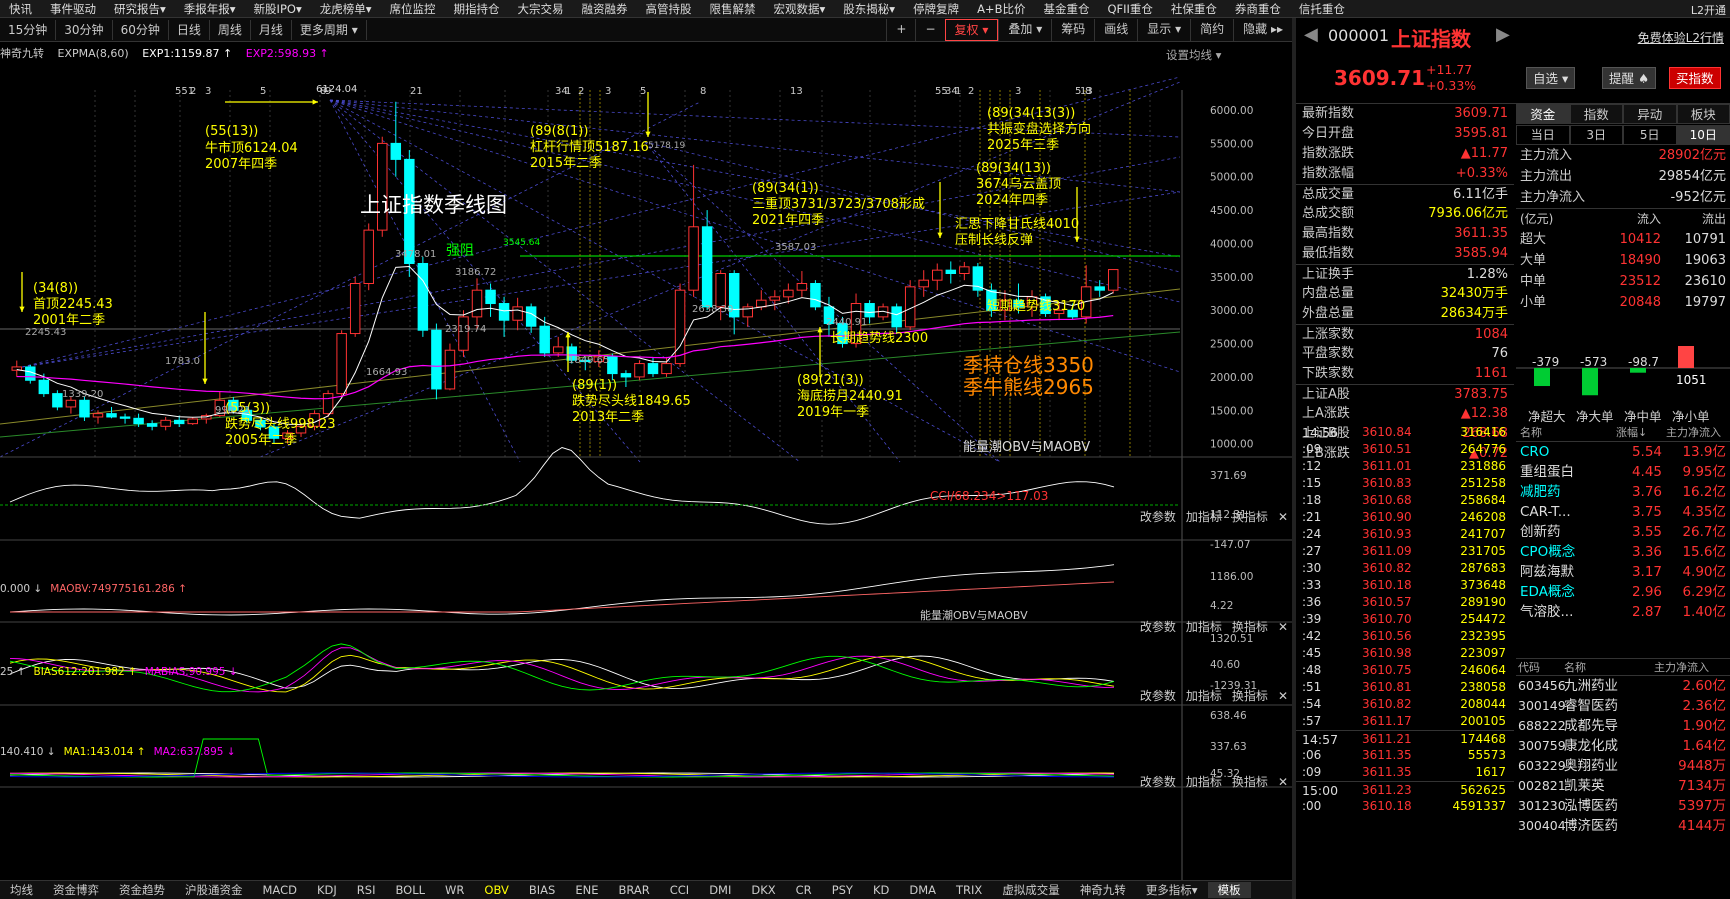 This screenshot has width=1730, height=899. Describe the element at coordinates (1103, 890) in the screenshot. I see `indicator-tab: 神奇九转` at that location.